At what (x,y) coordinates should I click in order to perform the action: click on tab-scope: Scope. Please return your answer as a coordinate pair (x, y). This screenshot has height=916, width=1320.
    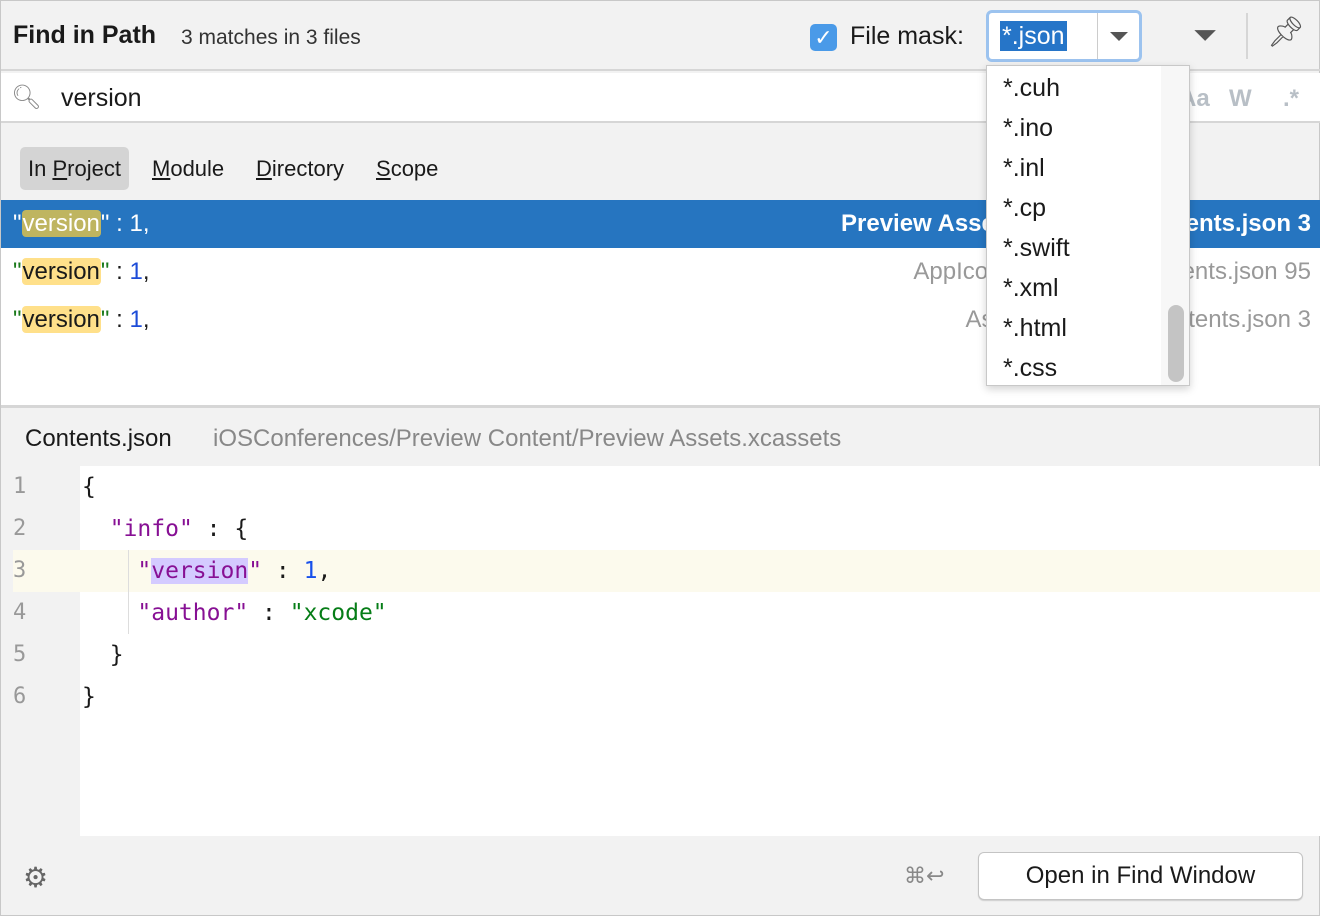
    Looking at the image, I should click on (407, 168).